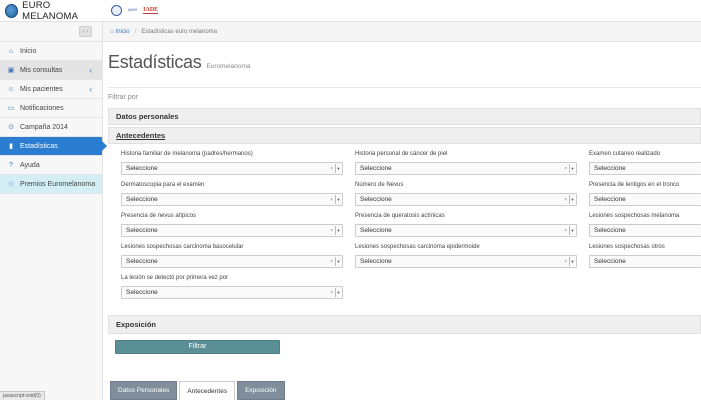 This screenshot has height=400, width=701. I want to click on page-subtitle: Euromelanoma, so click(228, 66).